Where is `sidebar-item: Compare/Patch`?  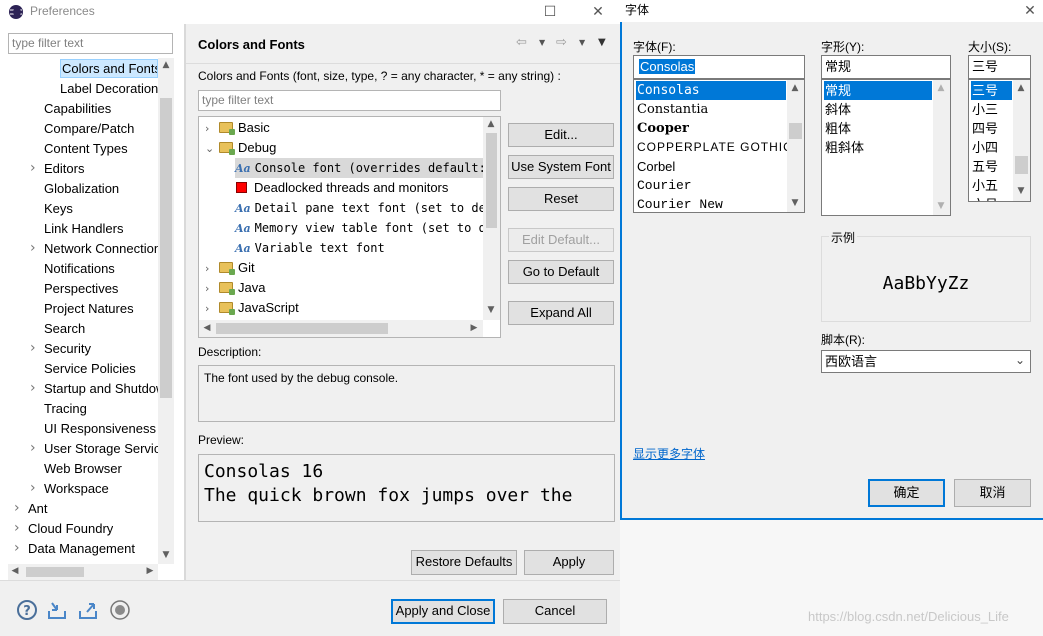 sidebar-item: Compare/Patch is located at coordinates (89, 128).